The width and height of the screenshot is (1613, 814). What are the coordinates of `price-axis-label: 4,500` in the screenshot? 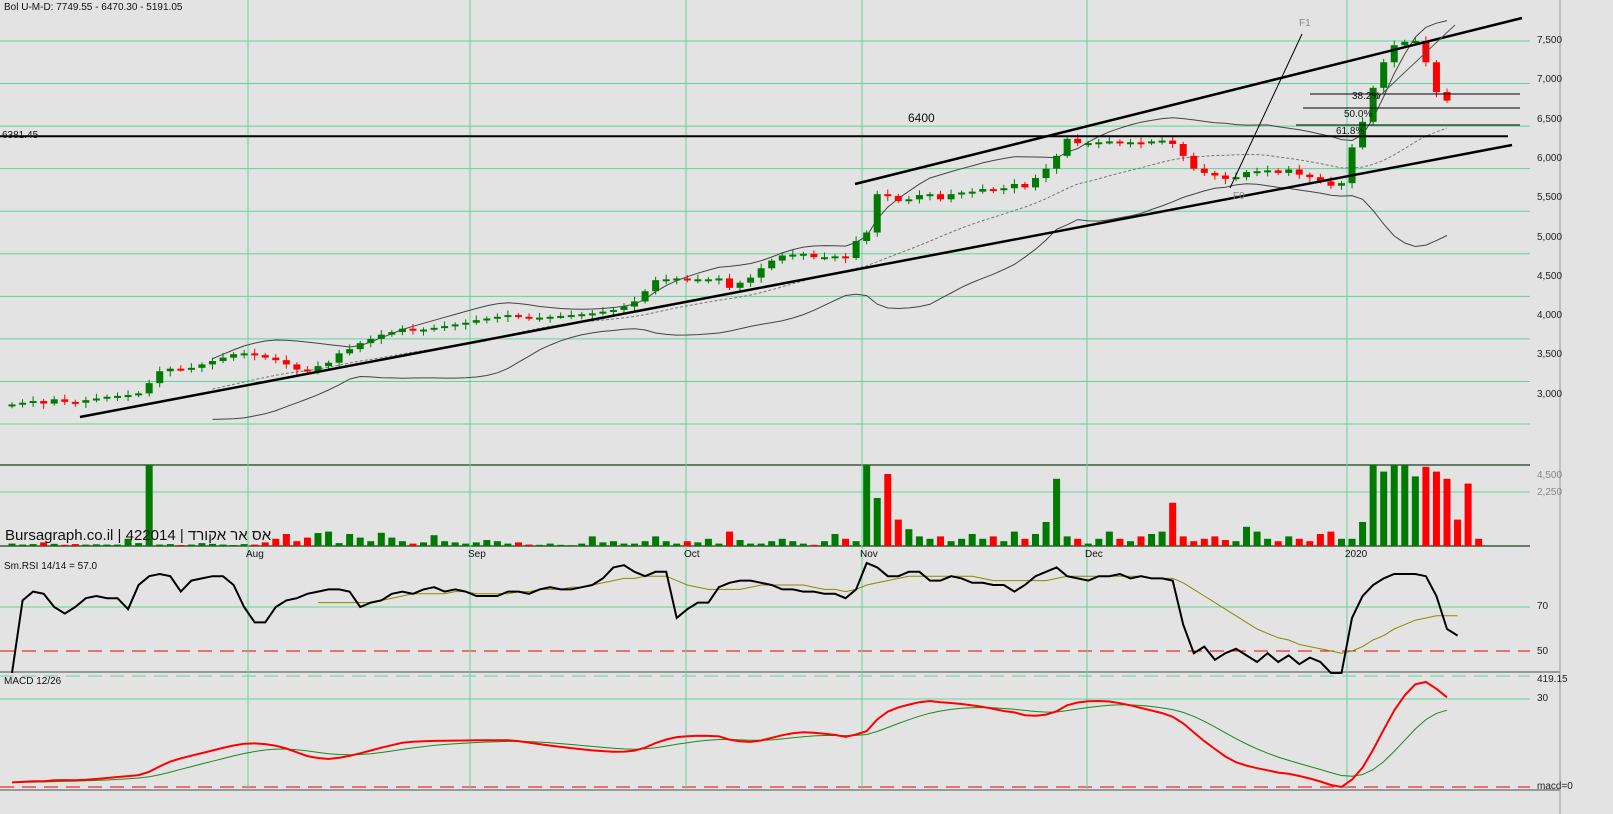 It's located at (1550, 276).